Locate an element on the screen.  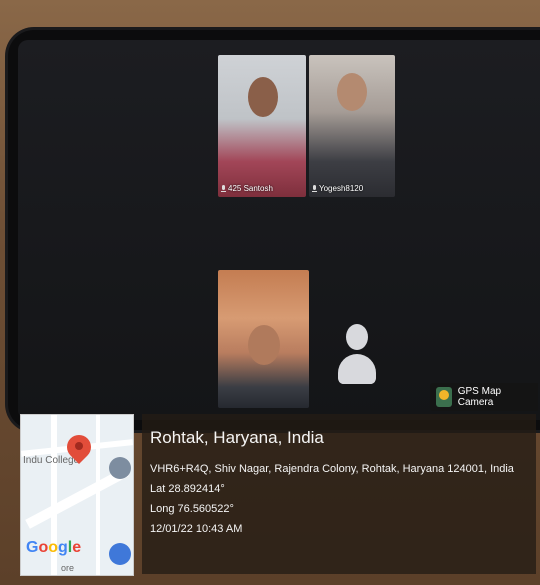
location-map-thumbnail: Indu College Google ore is located at coordinates (77, 495).